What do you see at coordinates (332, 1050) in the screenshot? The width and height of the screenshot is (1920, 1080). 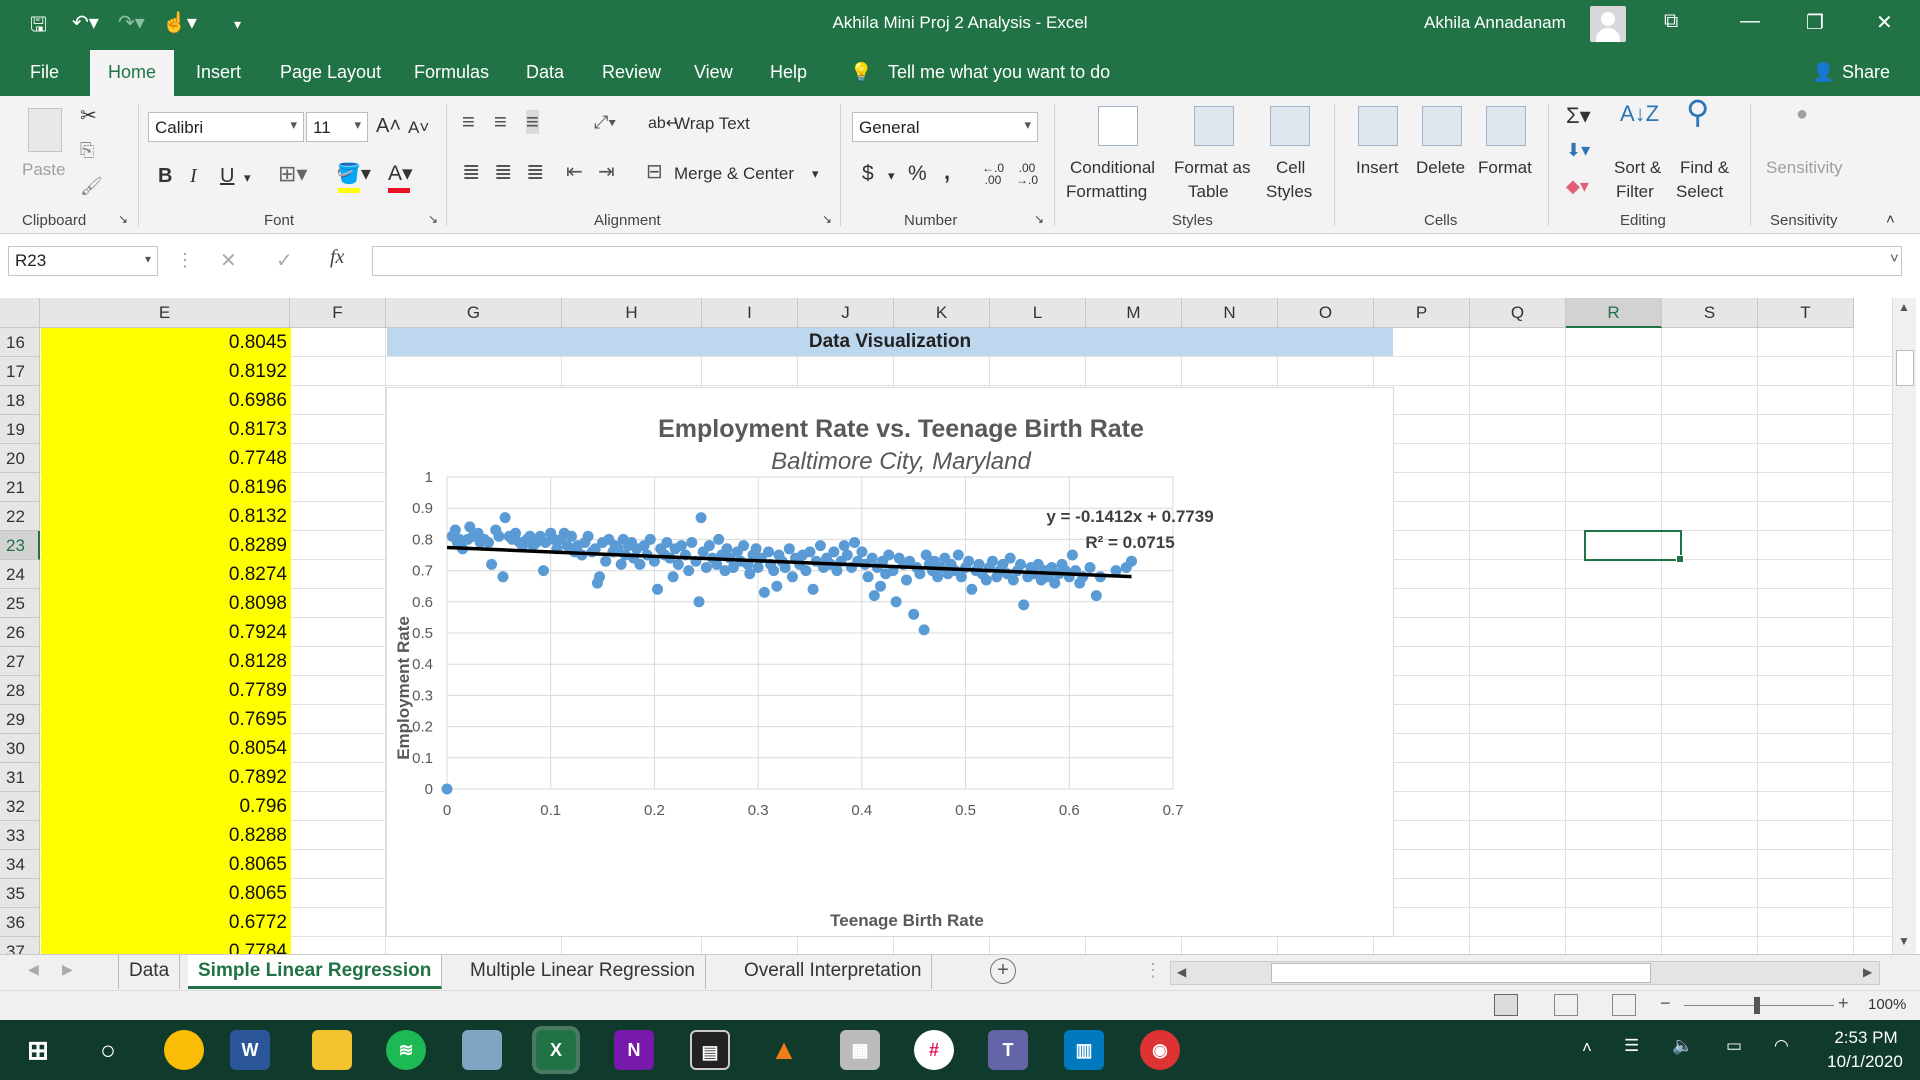 I see `file-explorer-icon` at bounding box center [332, 1050].